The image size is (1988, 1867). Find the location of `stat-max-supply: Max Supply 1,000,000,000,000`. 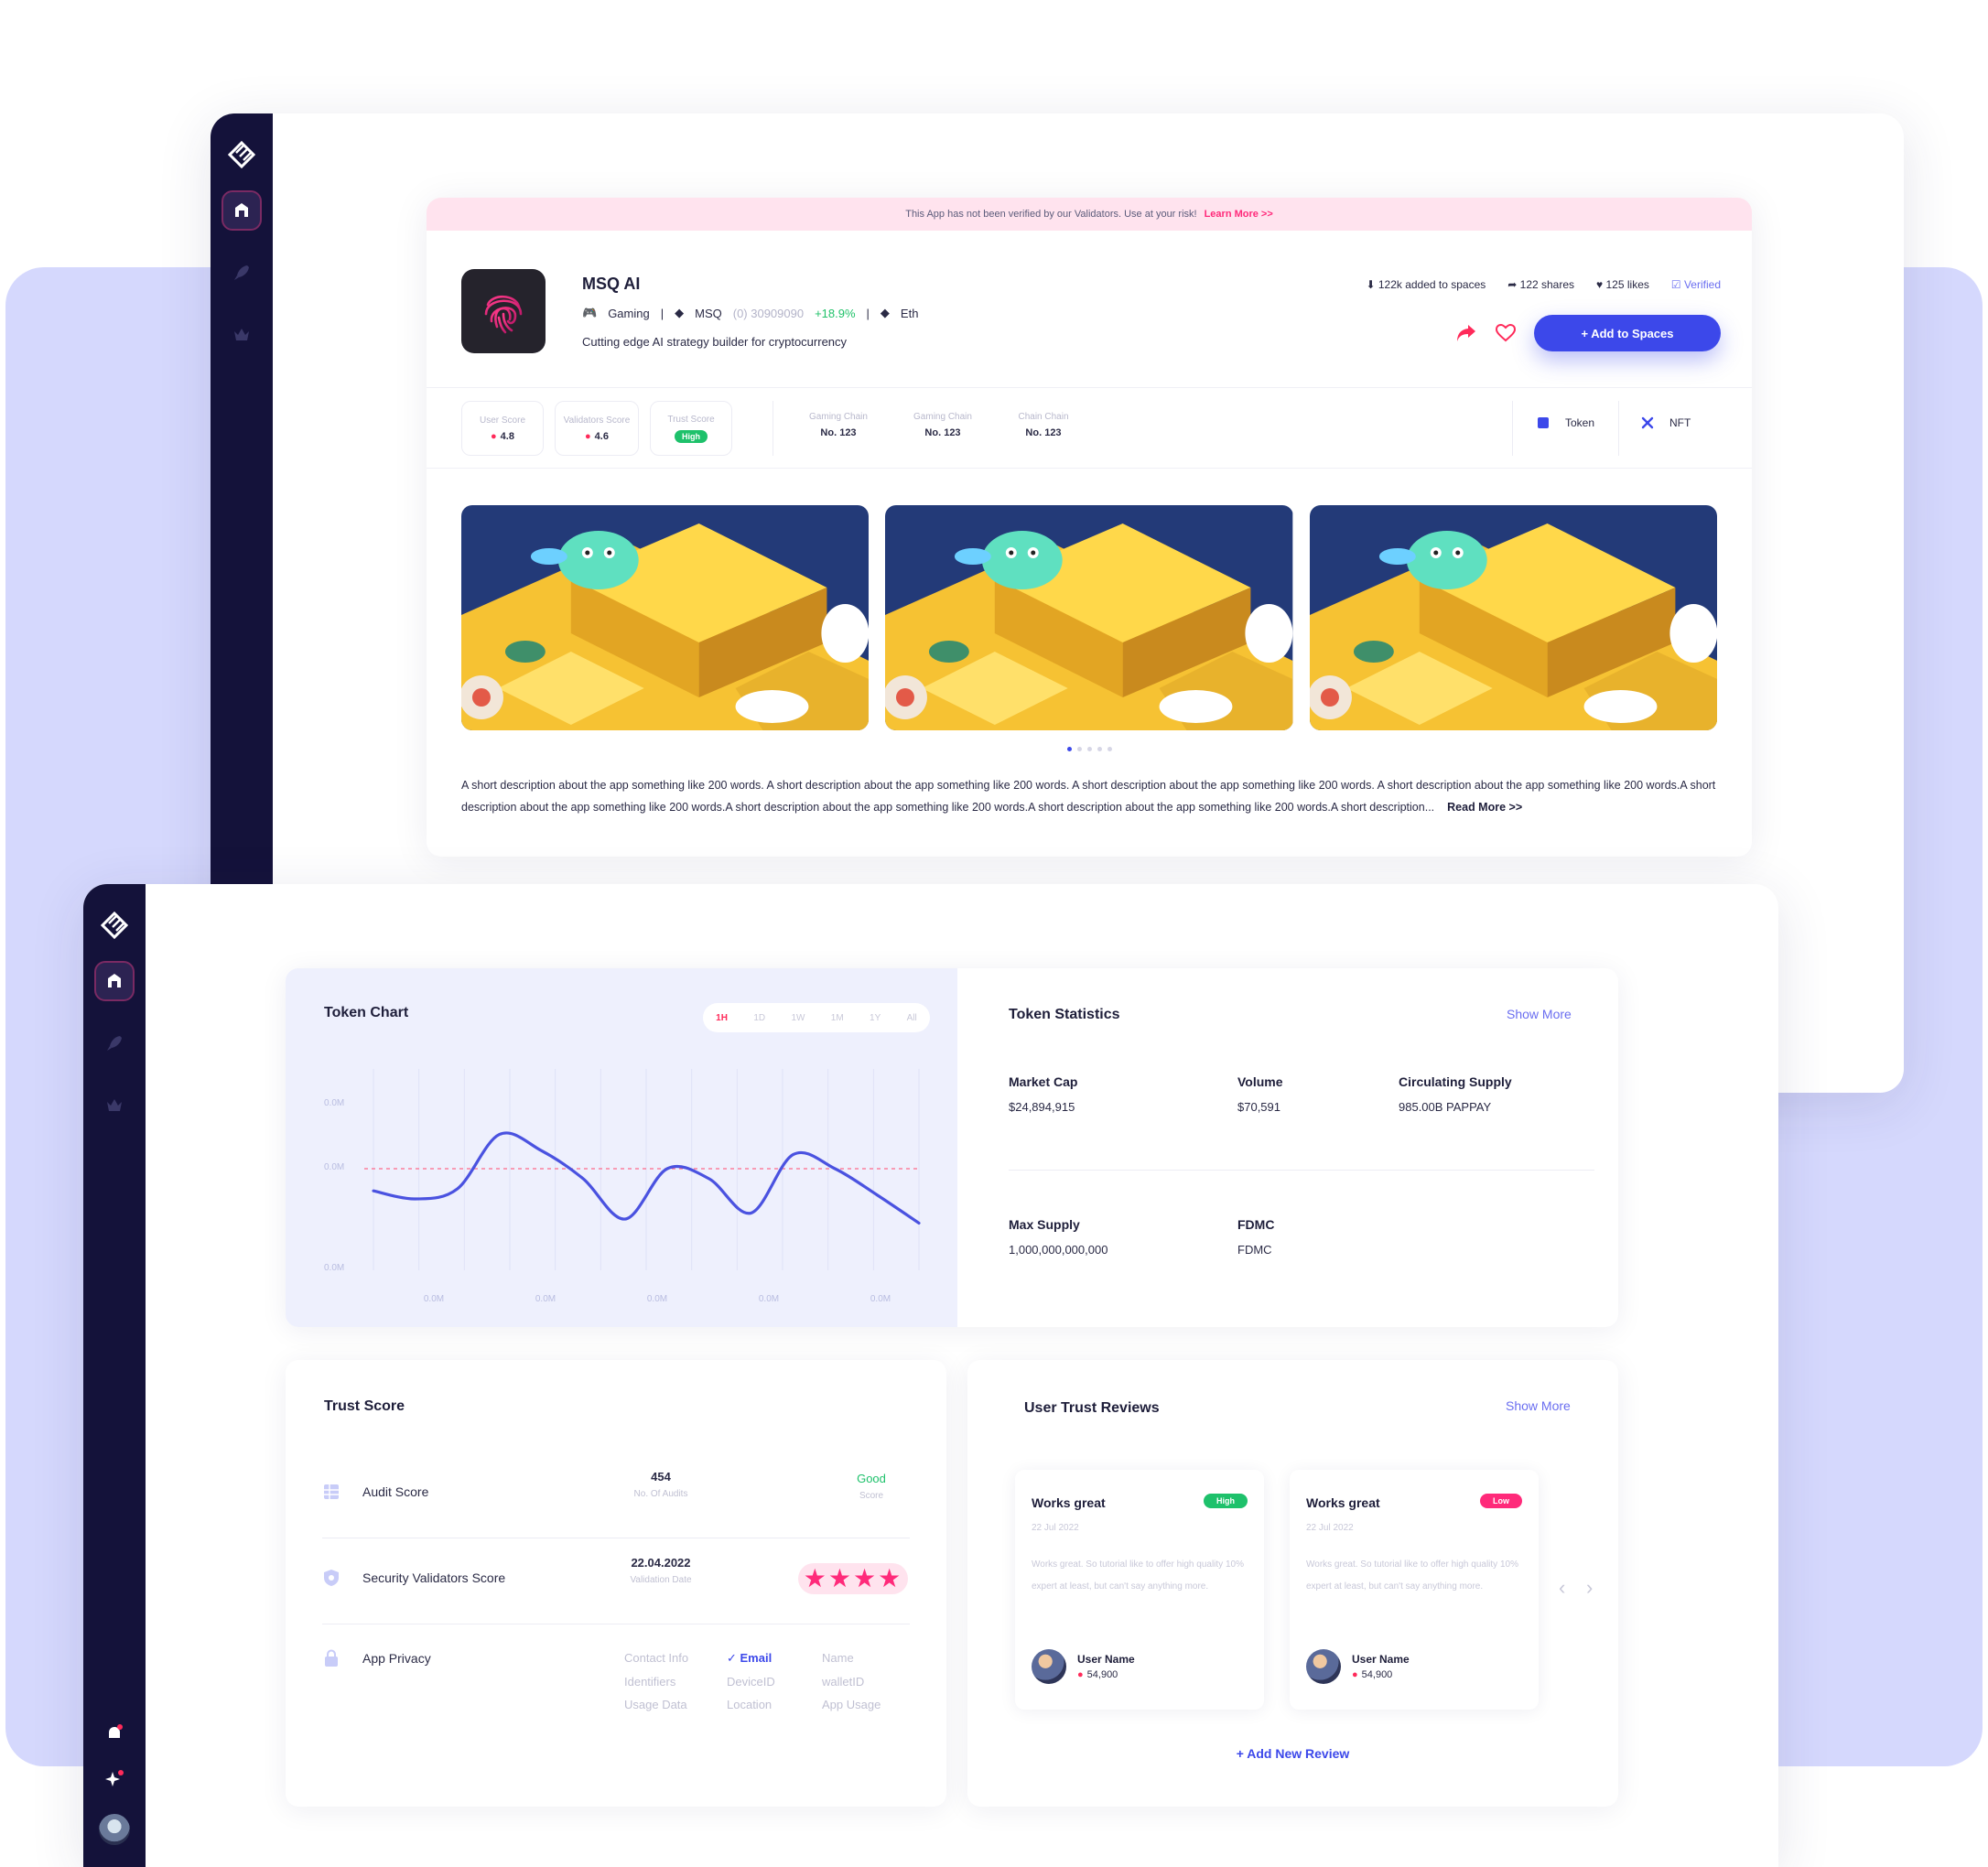

stat-max-supply: Max Supply 1,000,000,000,000 is located at coordinates (1058, 1237).